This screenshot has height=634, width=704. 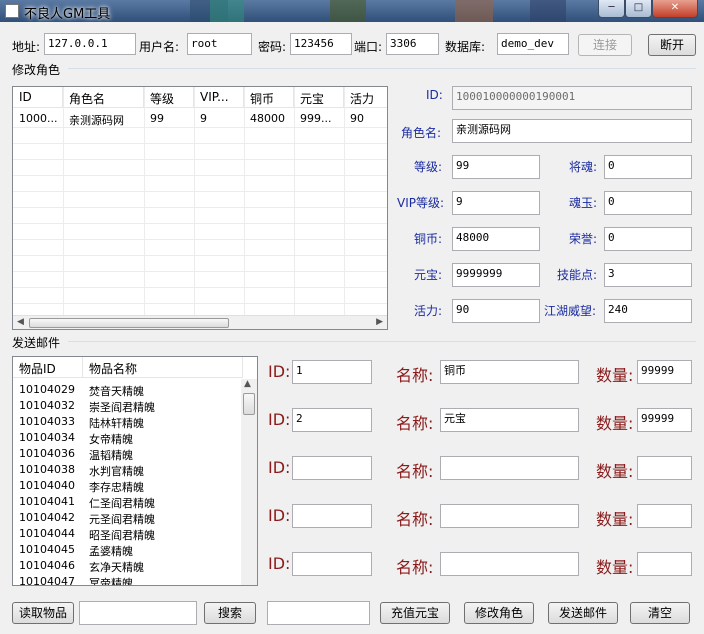 I want to click on mail-id-input: 2, so click(x=332, y=420).